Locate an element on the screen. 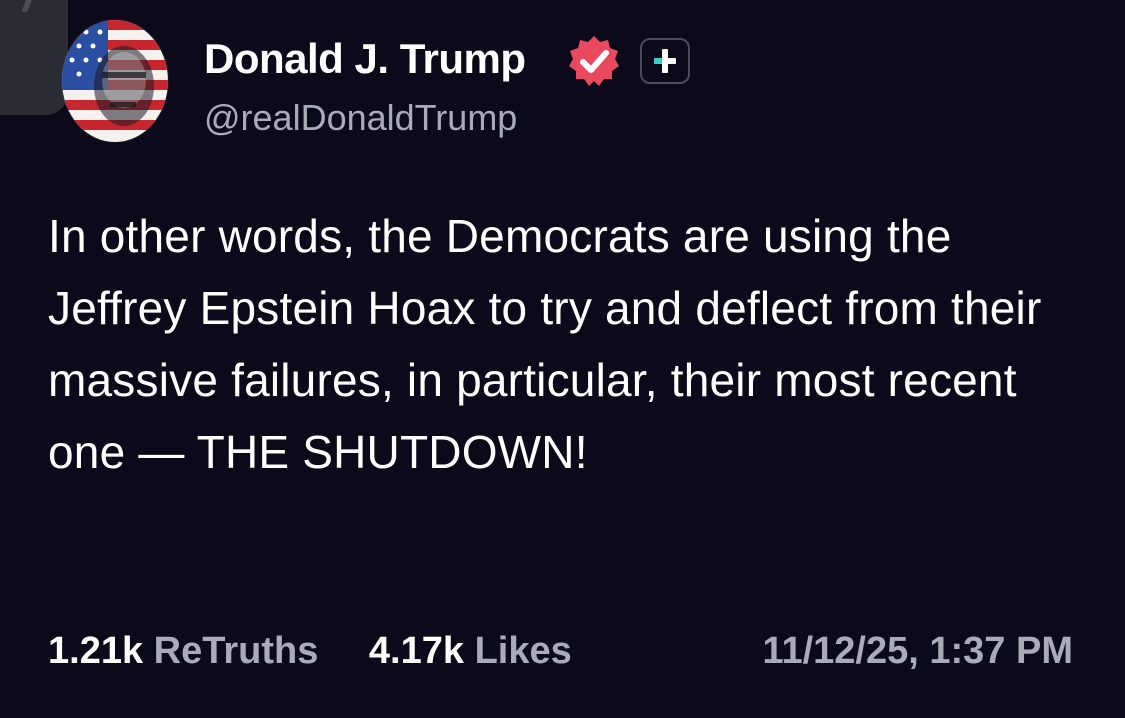  post-stats: 1.21k ReTruths 4.17k Likes is located at coordinates (310, 651).